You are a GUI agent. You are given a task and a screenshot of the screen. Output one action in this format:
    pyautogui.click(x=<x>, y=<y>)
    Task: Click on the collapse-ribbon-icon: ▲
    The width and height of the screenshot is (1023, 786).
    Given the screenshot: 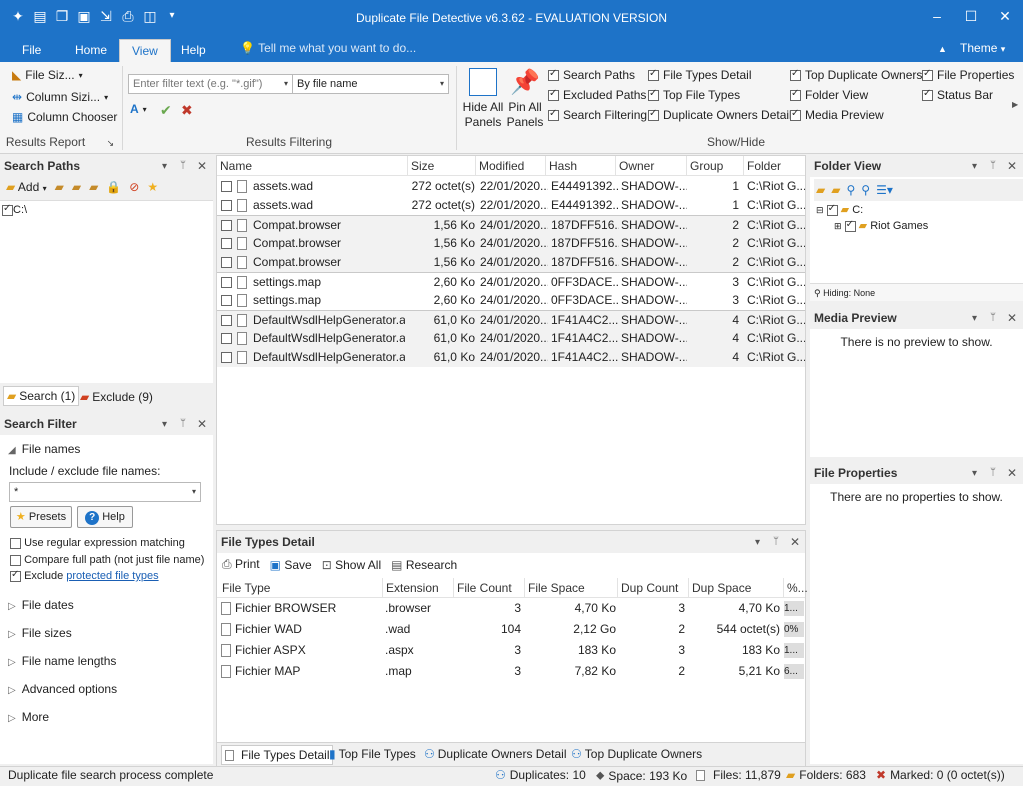 What is the action you would take?
    pyautogui.click(x=942, y=49)
    